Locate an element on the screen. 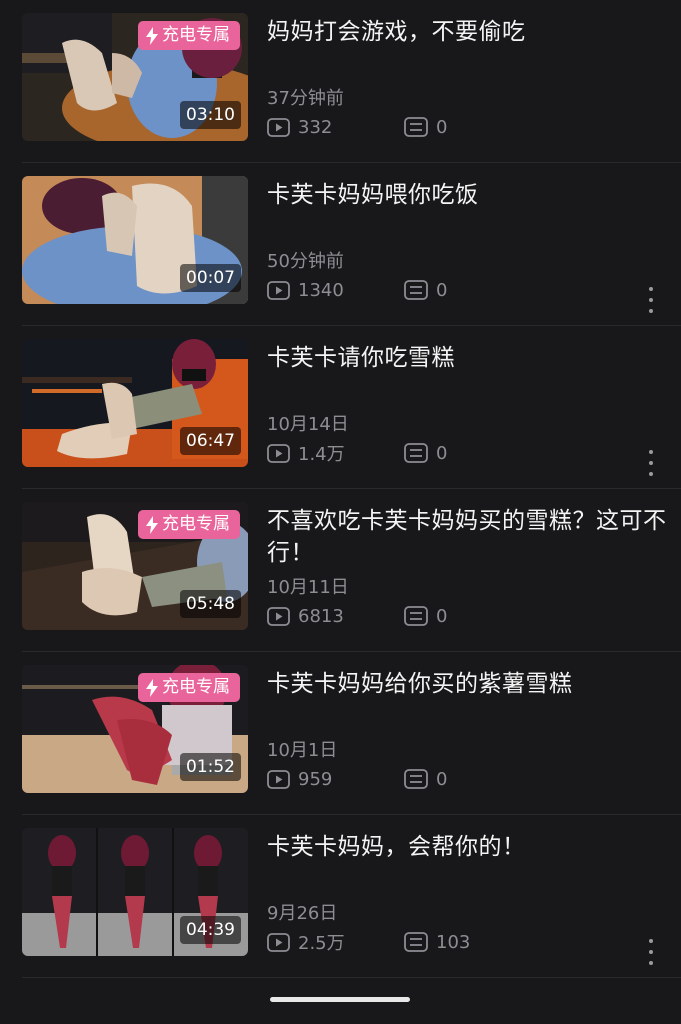 The image size is (681, 1024). view-count: 1.4万 is located at coordinates (306, 453).